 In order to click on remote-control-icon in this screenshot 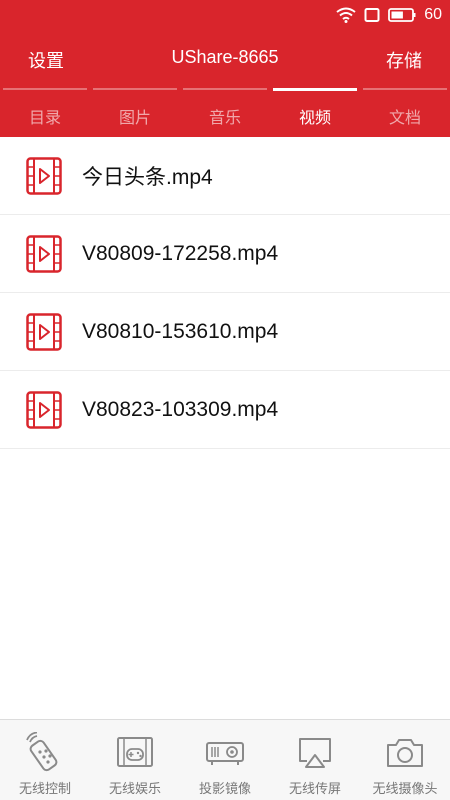, I will do `click(42, 752)`.